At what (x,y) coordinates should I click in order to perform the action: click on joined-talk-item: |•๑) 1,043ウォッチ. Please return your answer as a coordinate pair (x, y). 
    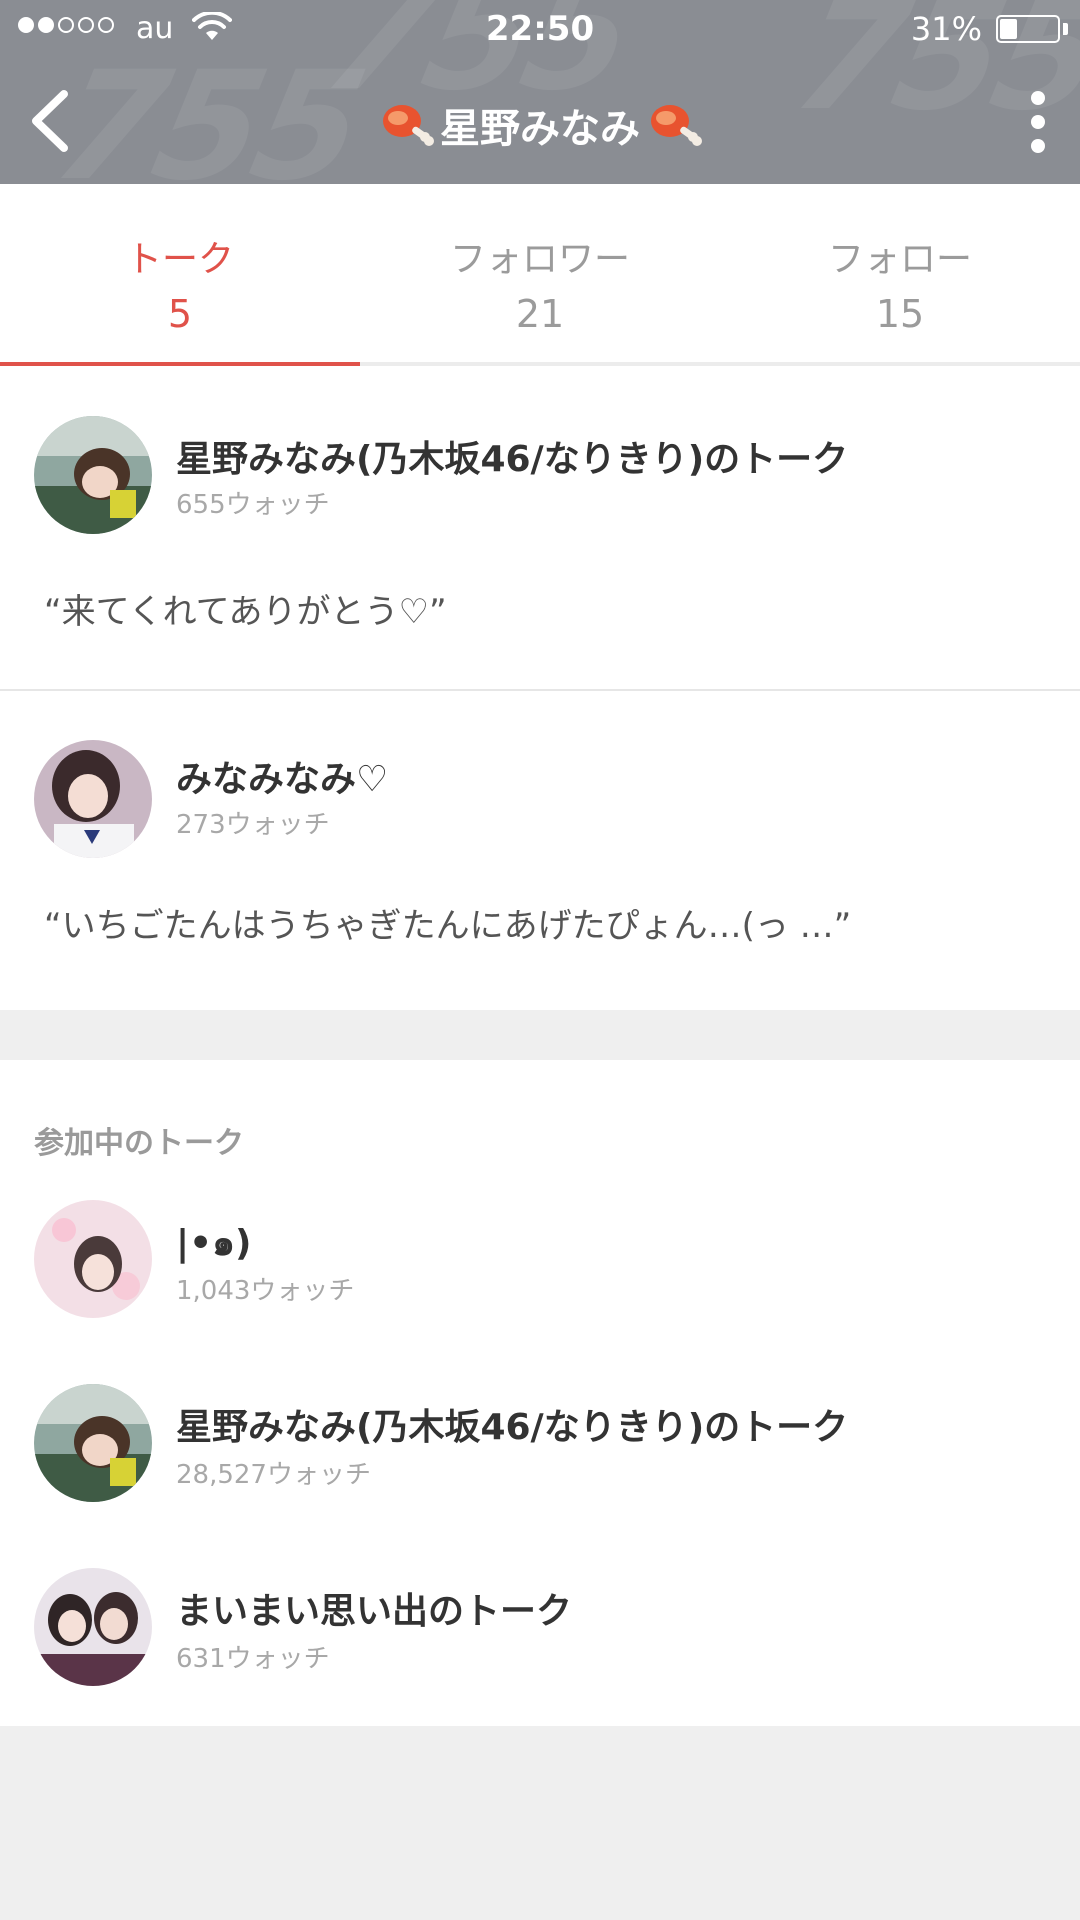
    Looking at the image, I should click on (540, 1280).